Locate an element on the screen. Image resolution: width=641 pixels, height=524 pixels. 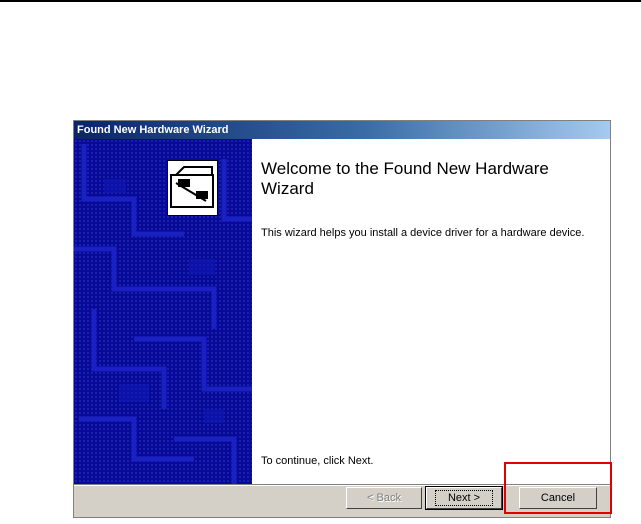
next-button: Next > is located at coordinates (464, 498).